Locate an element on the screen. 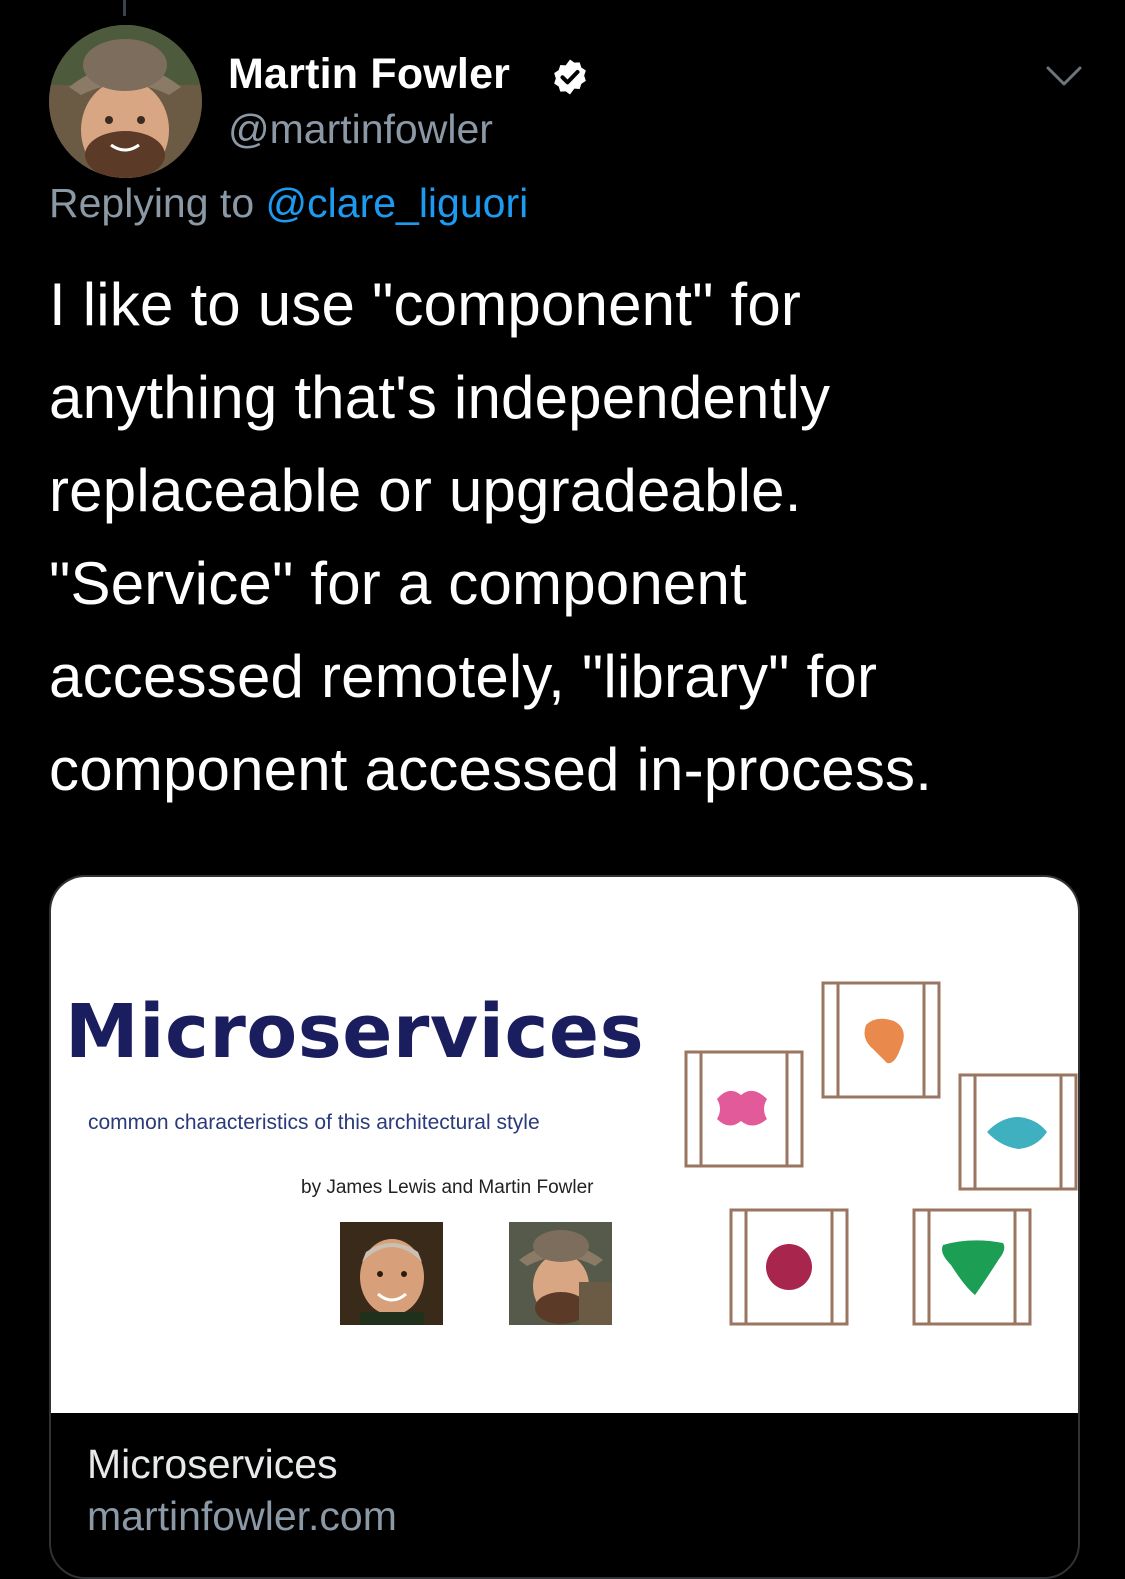 Image resolution: width=1125 pixels, height=1579 pixels. reply-mention-link: @clare_liguori is located at coordinates (397, 203).